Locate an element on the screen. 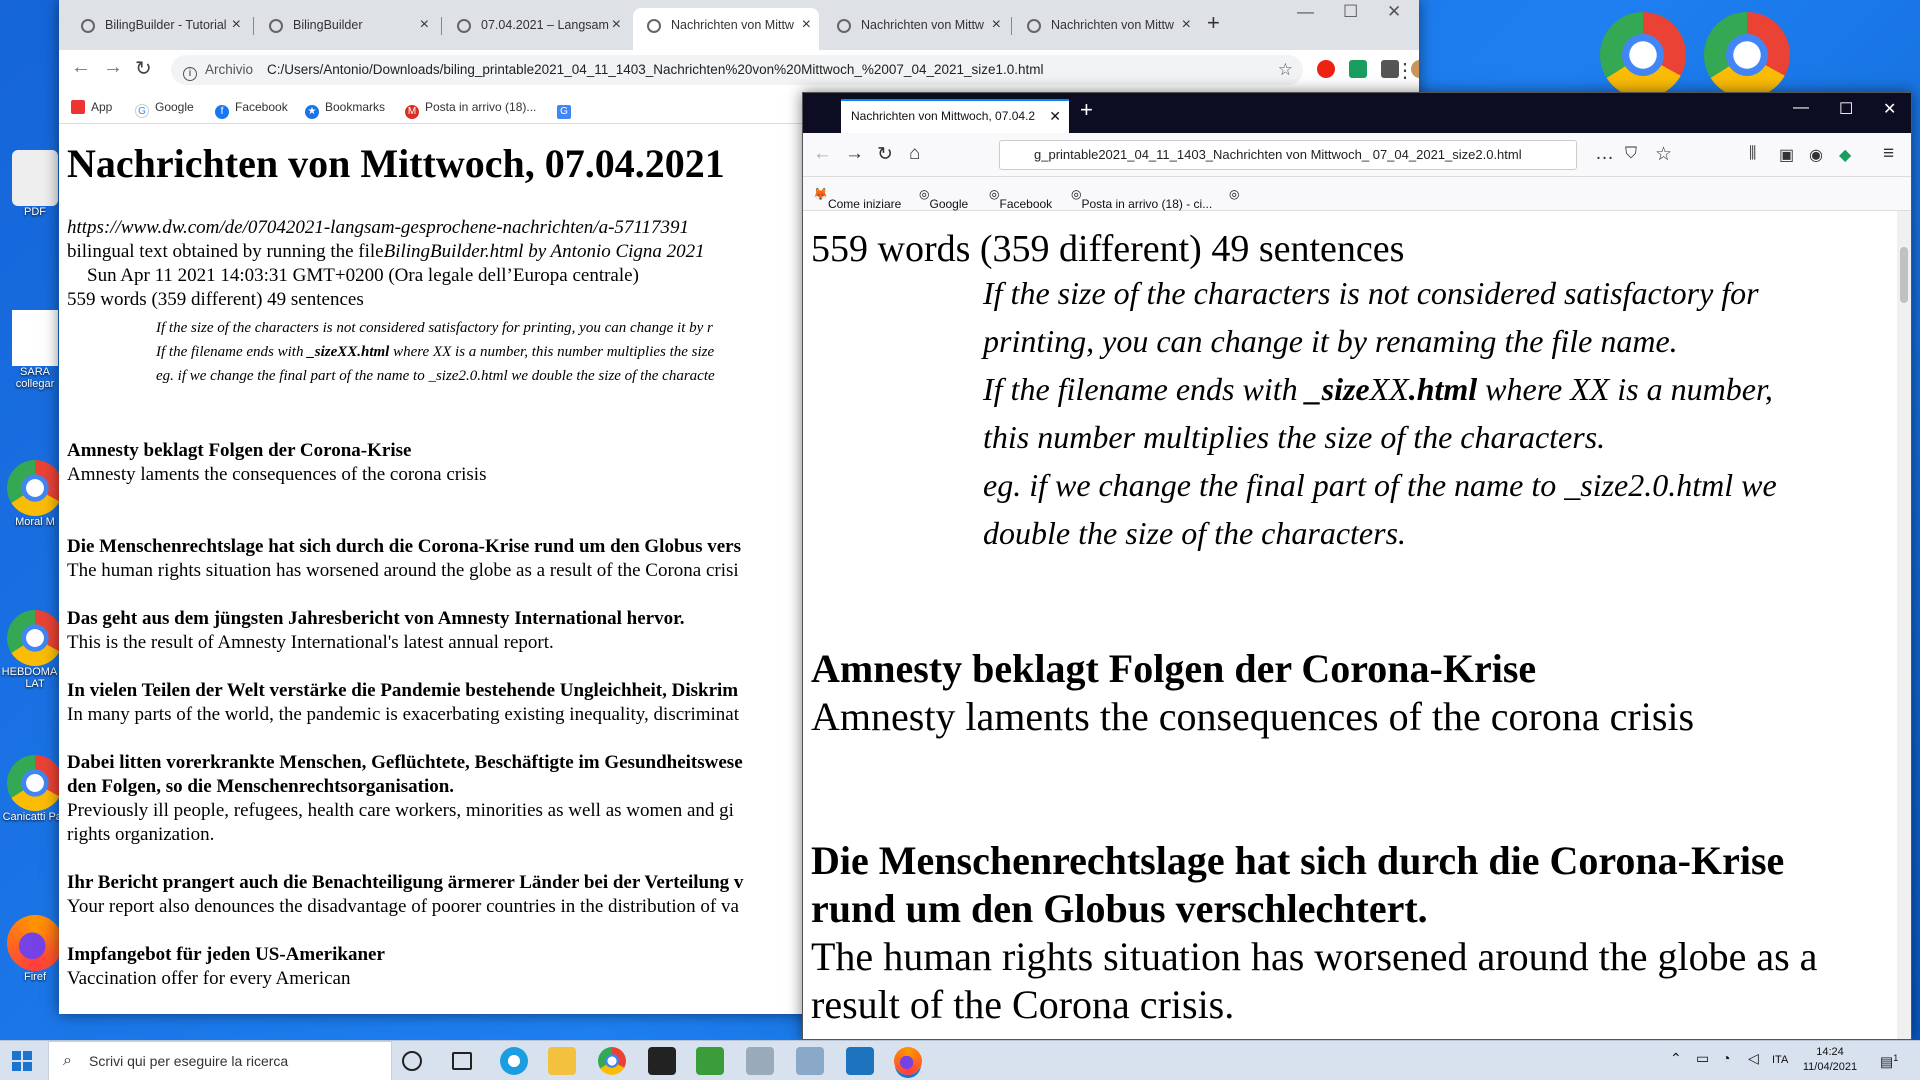  sidebar-icon: ▣ is located at coordinates (1786, 155).